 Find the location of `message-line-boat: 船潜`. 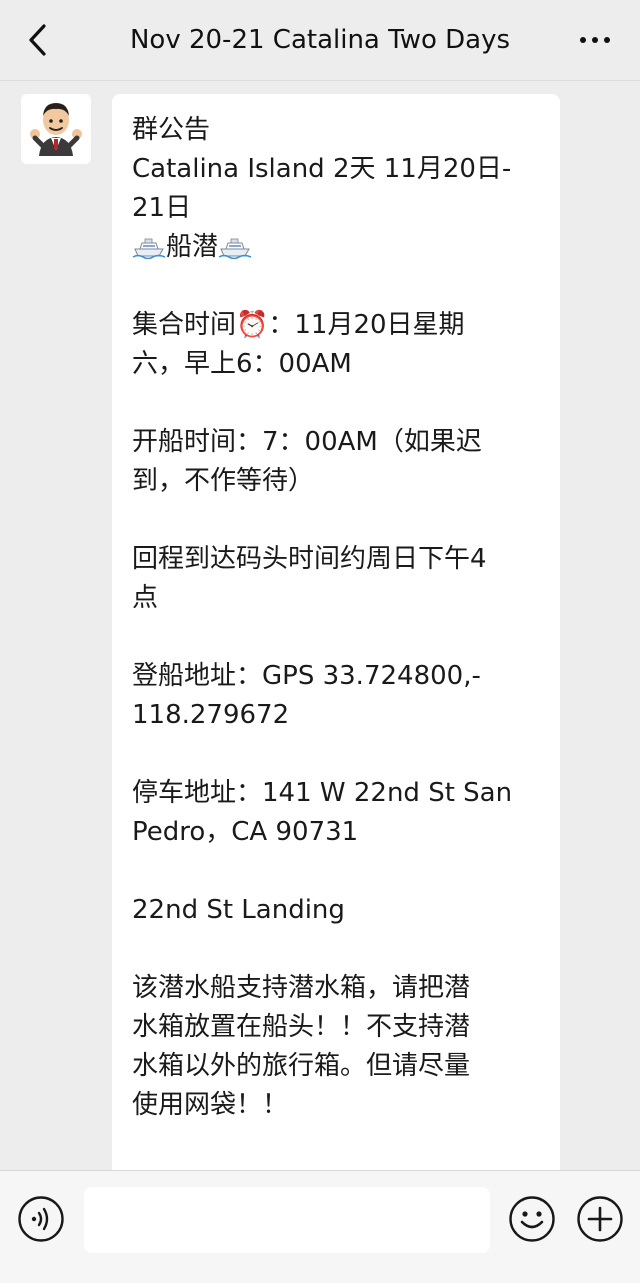

message-line-boat: 船潜 is located at coordinates (336, 247).